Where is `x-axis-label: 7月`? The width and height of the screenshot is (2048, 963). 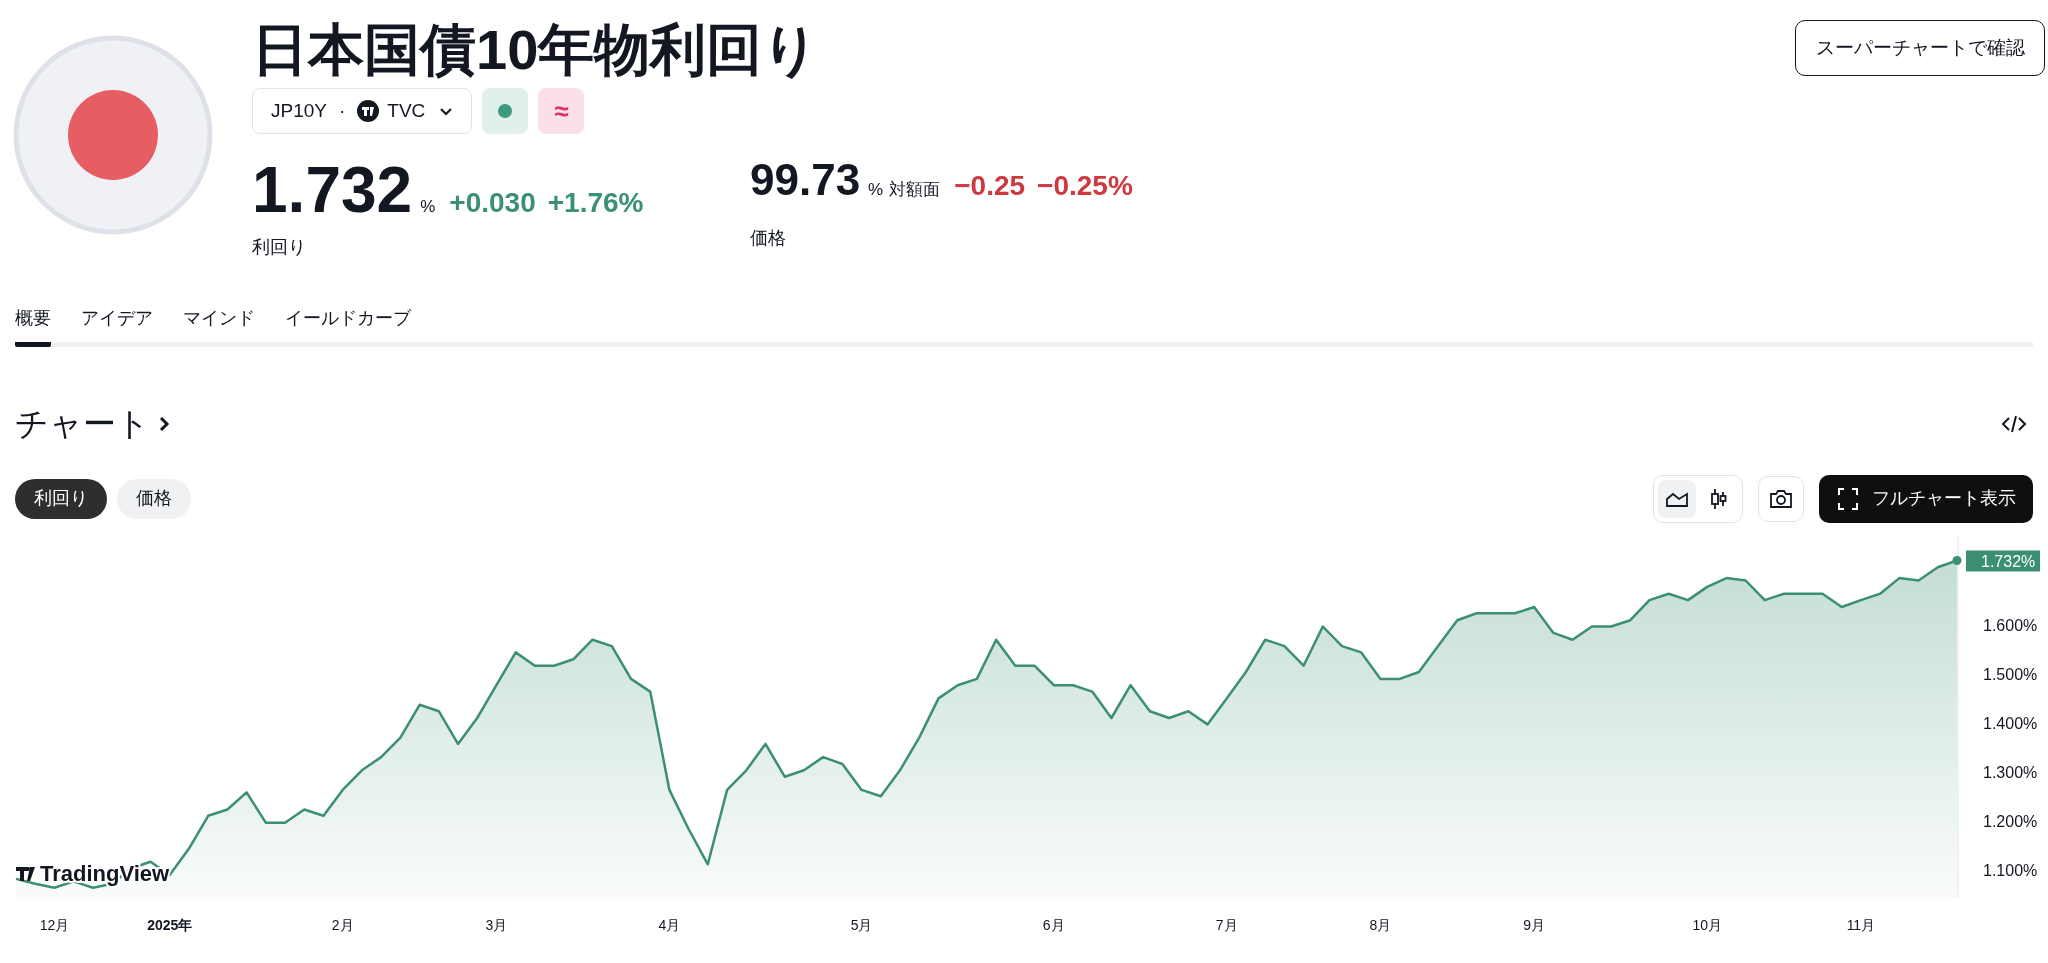 x-axis-label: 7月 is located at coordinates (1226, 924).